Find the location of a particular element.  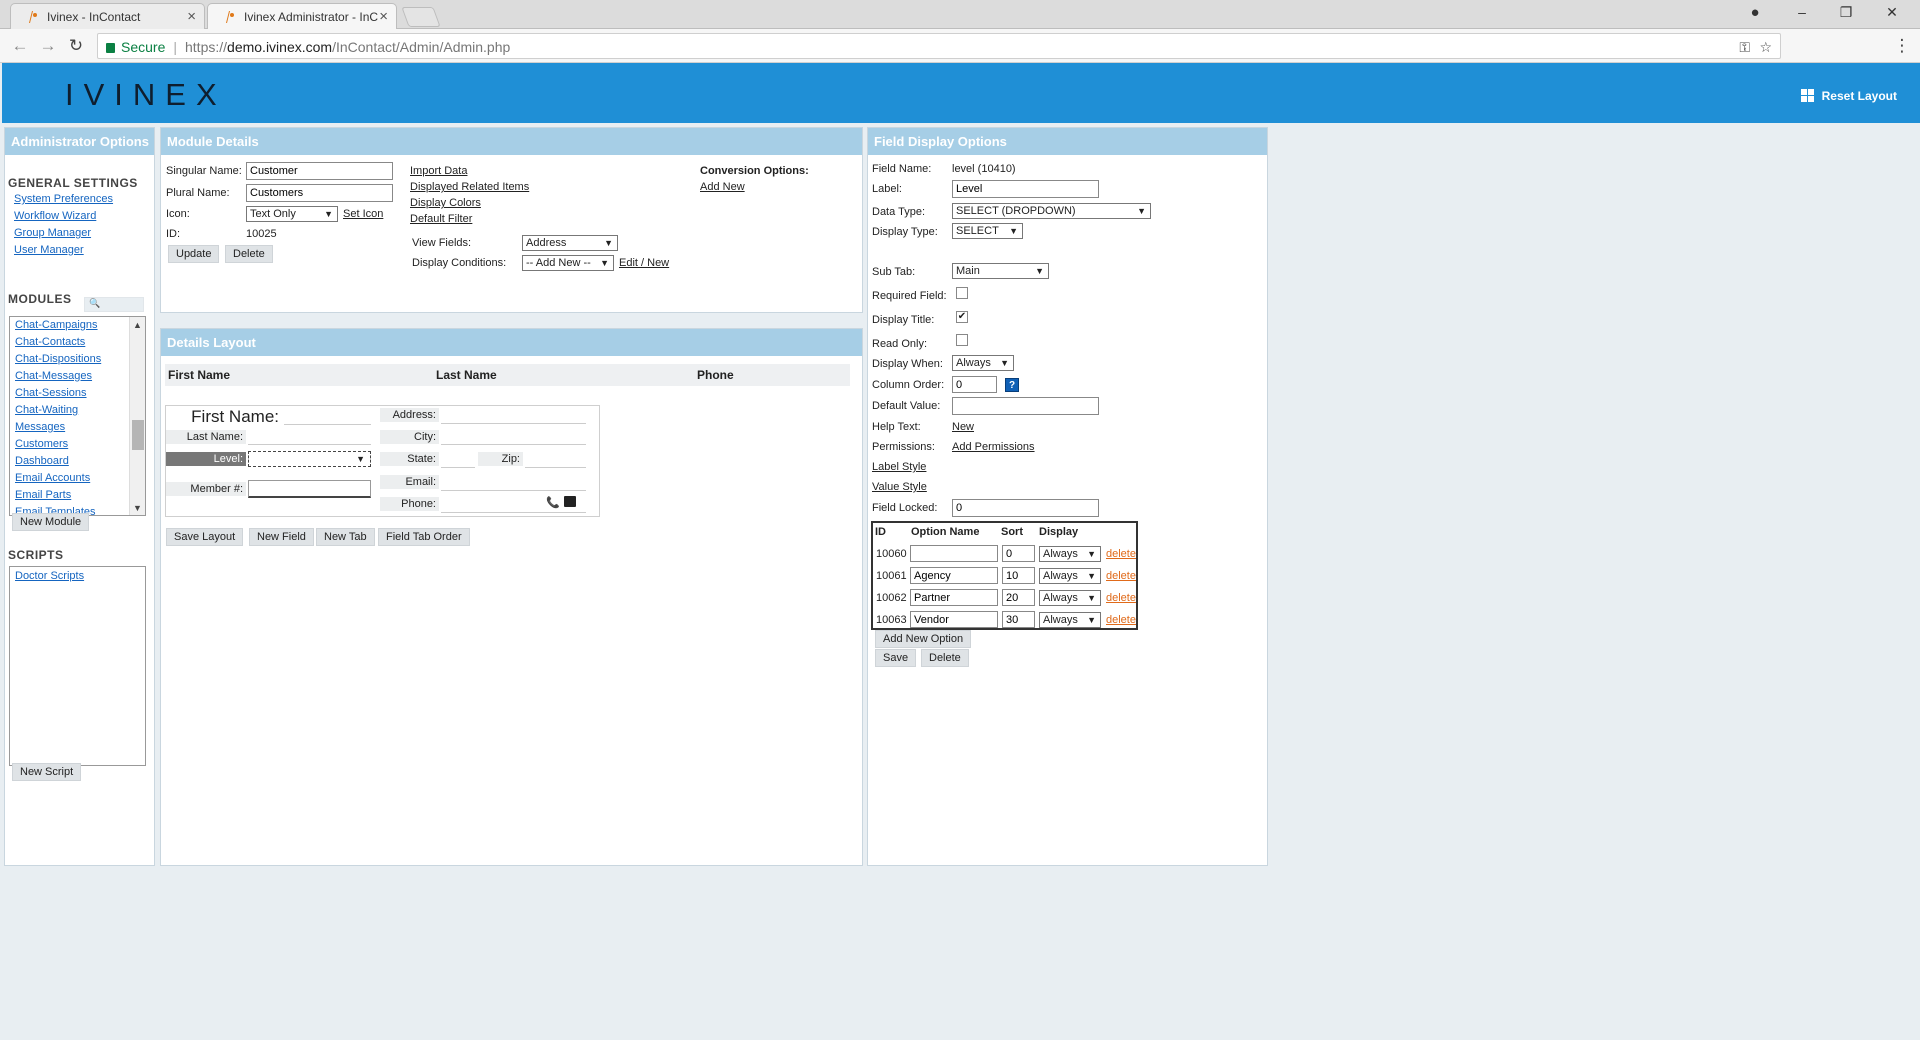

field-locked-input is located at coordinates (1025, 508).